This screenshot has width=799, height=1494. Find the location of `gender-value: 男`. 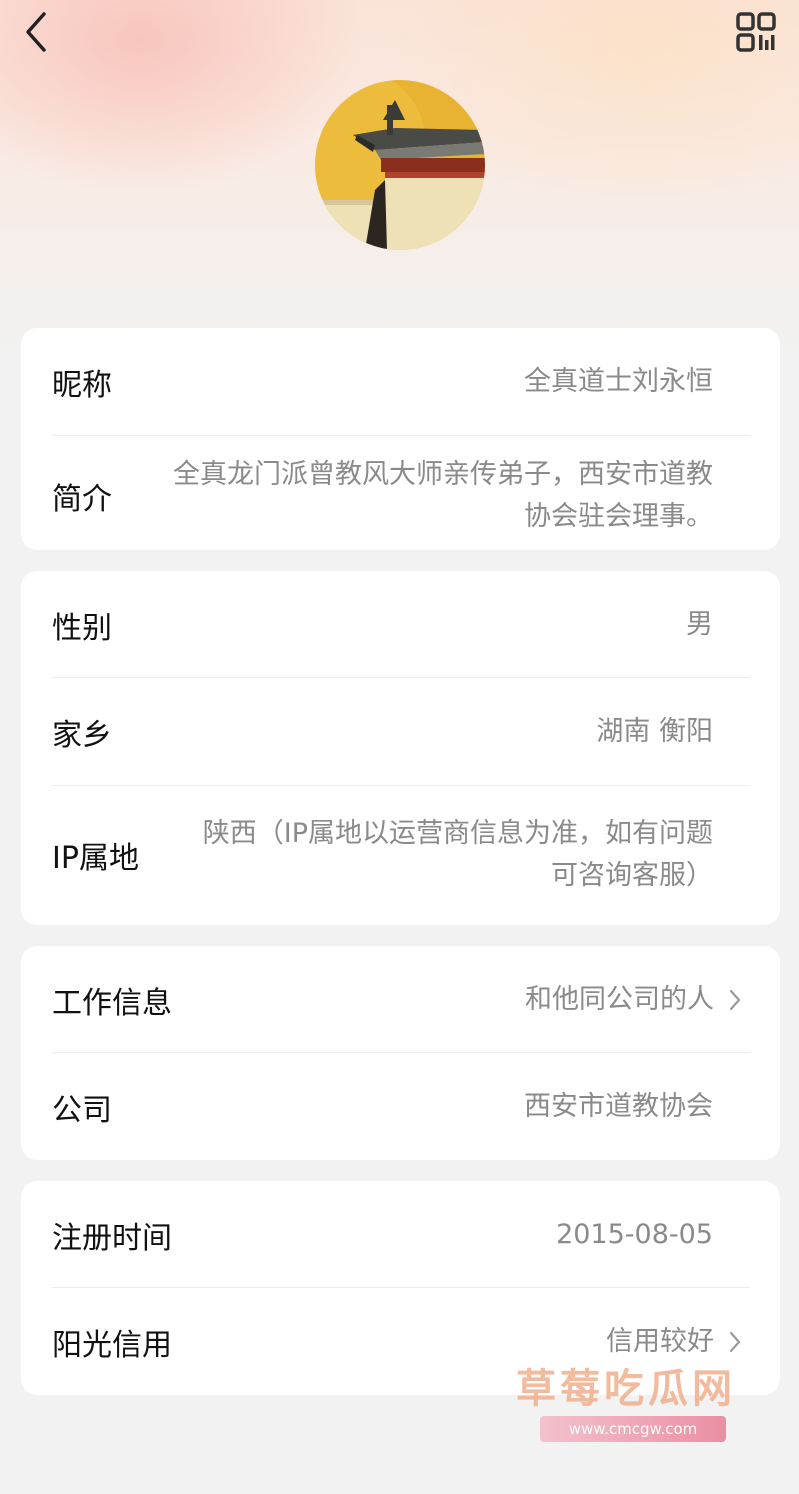

gender-value: 男 is located at coordinates (699, 624).